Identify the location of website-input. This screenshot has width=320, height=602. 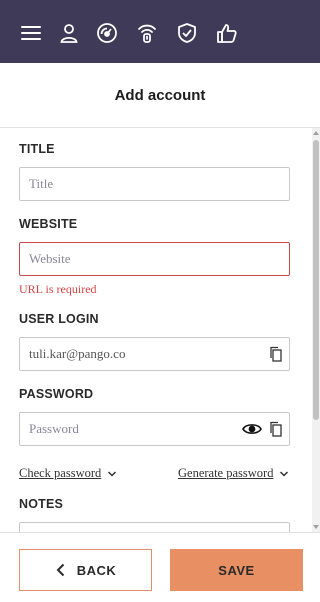
(134, 259).